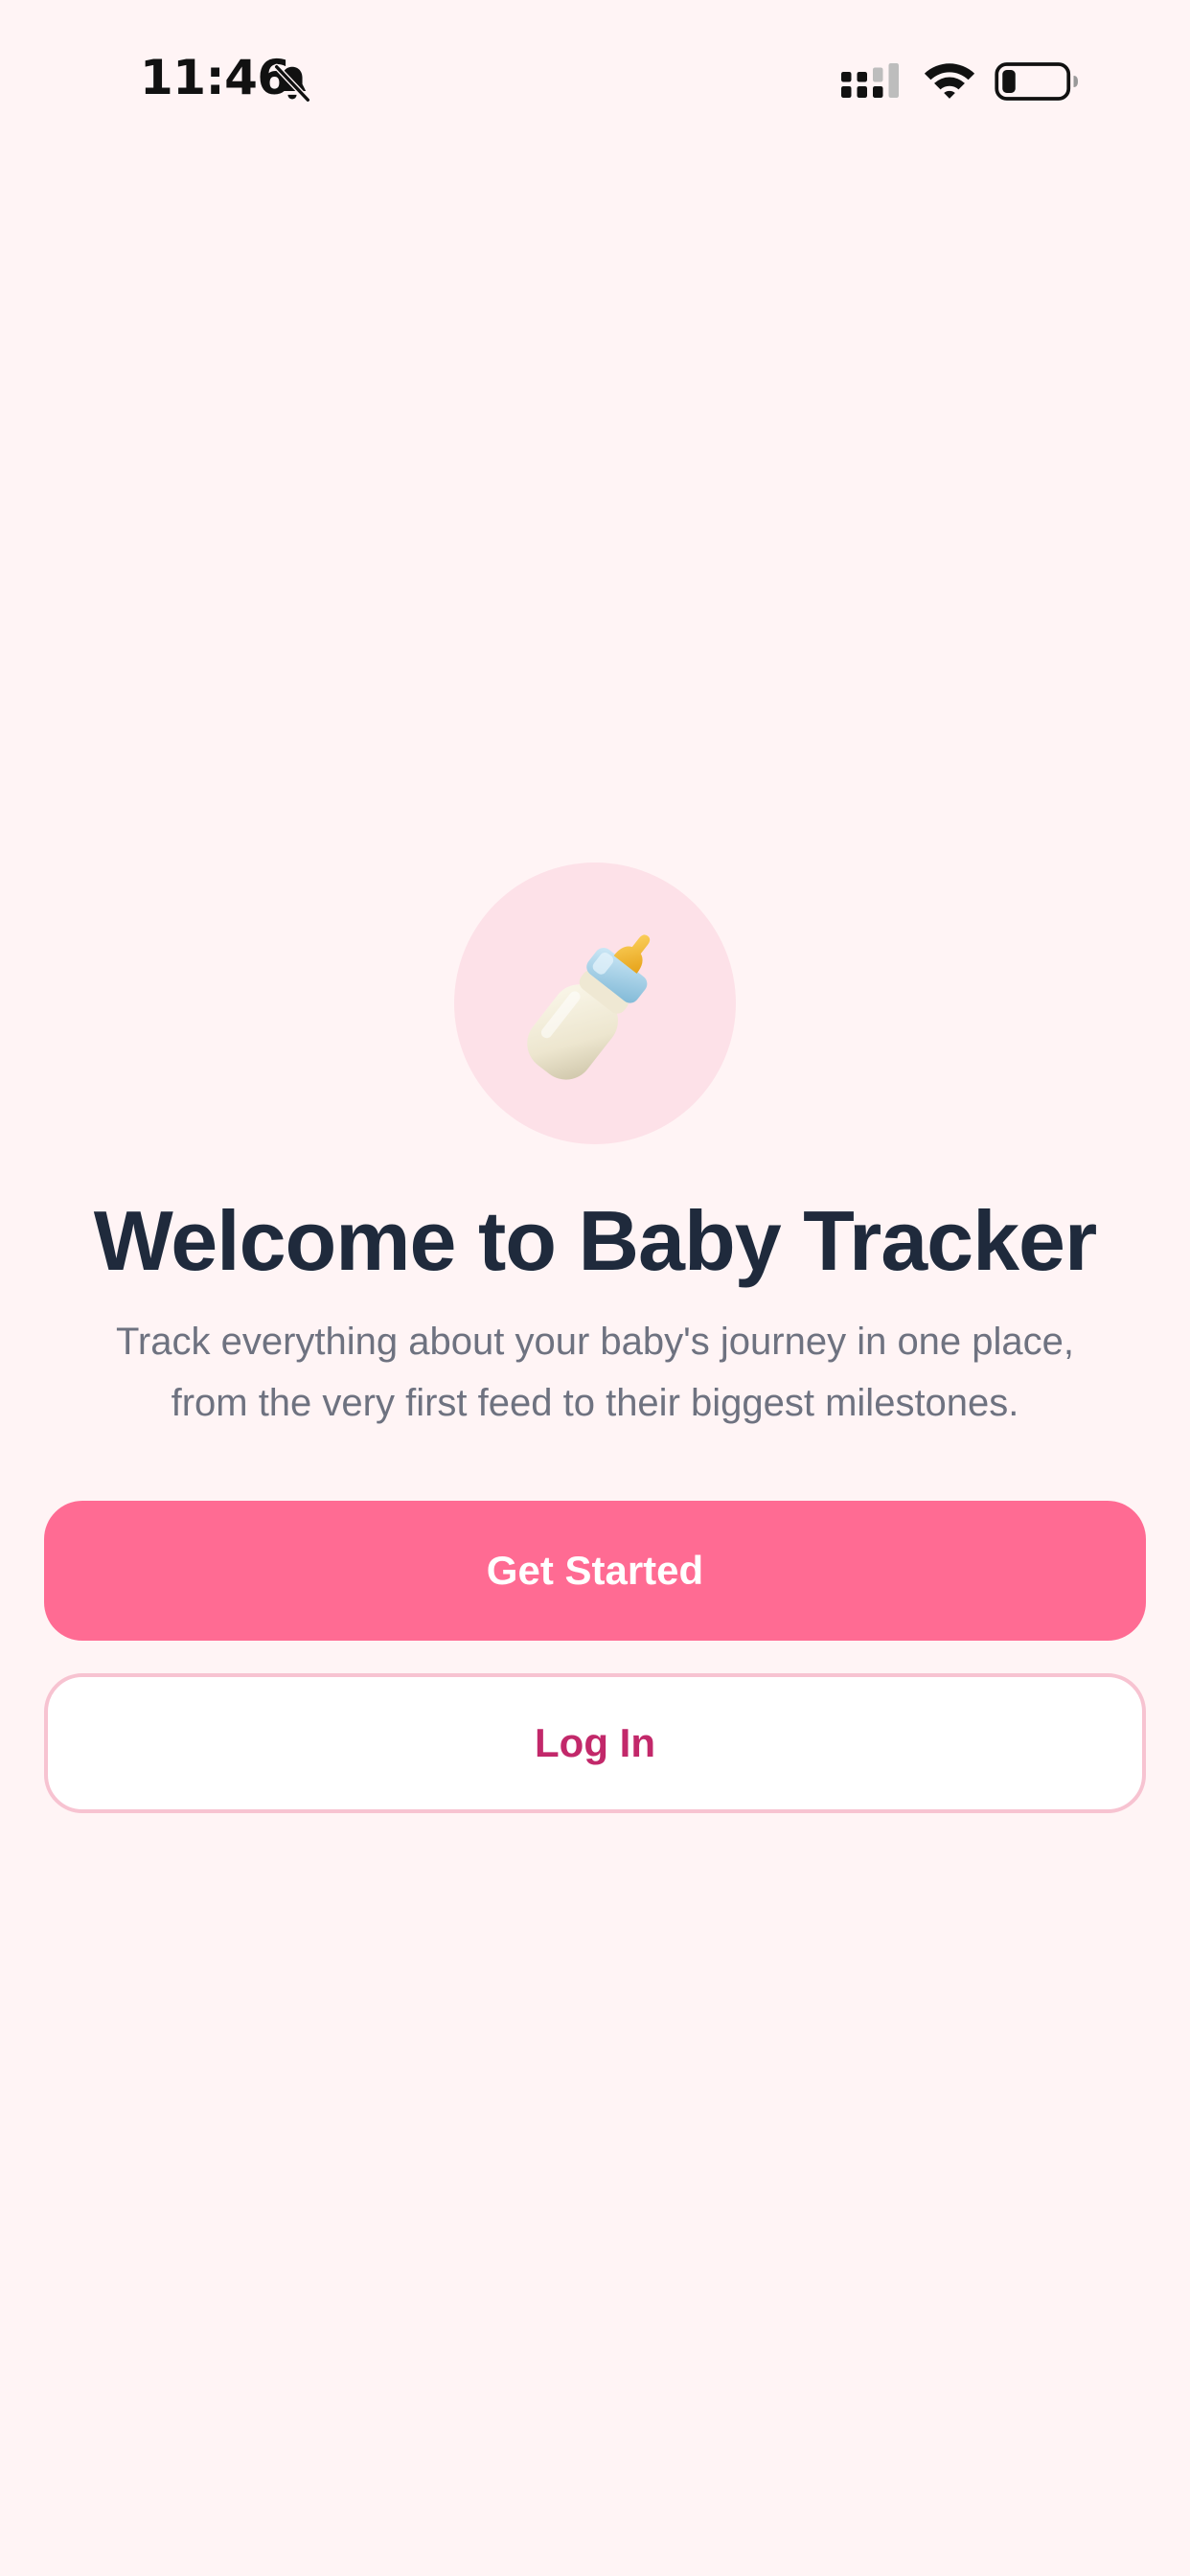 This screenshot has width=1190, height=2576. What do you see at coordinates (595, 81) in the screenshot?
I see `status-bar: 11:46` at bounding box center [595, 81].